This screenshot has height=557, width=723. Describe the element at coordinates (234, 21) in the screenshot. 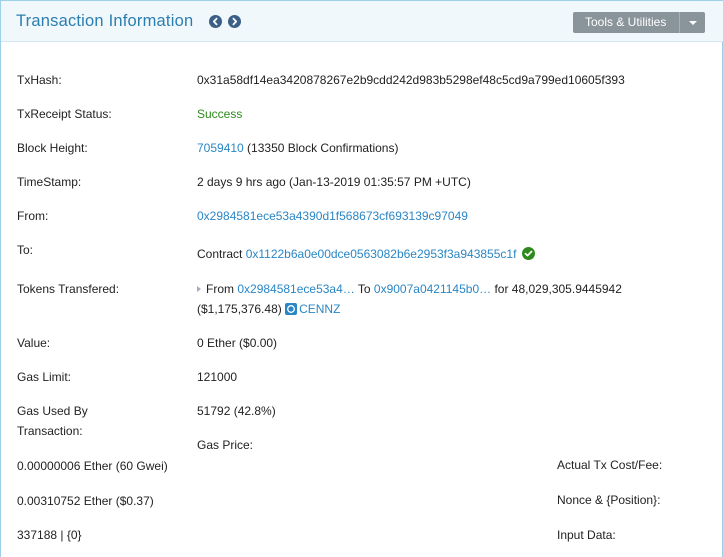

I see `chevron-right-icon` at that location.